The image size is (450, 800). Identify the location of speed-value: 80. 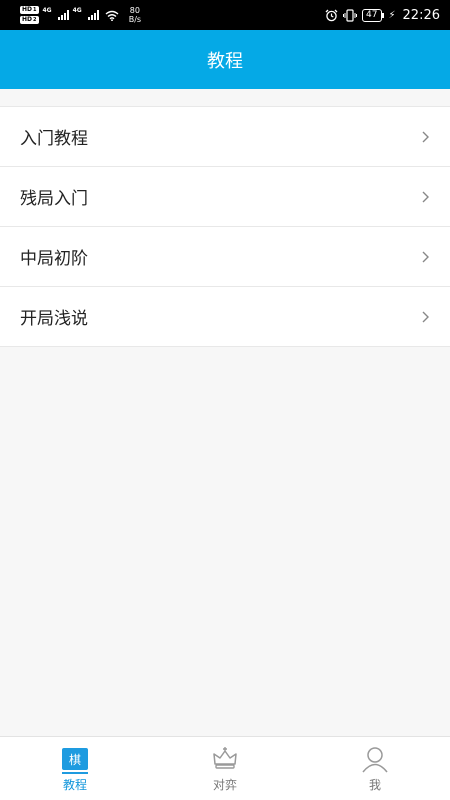
(134, 10).